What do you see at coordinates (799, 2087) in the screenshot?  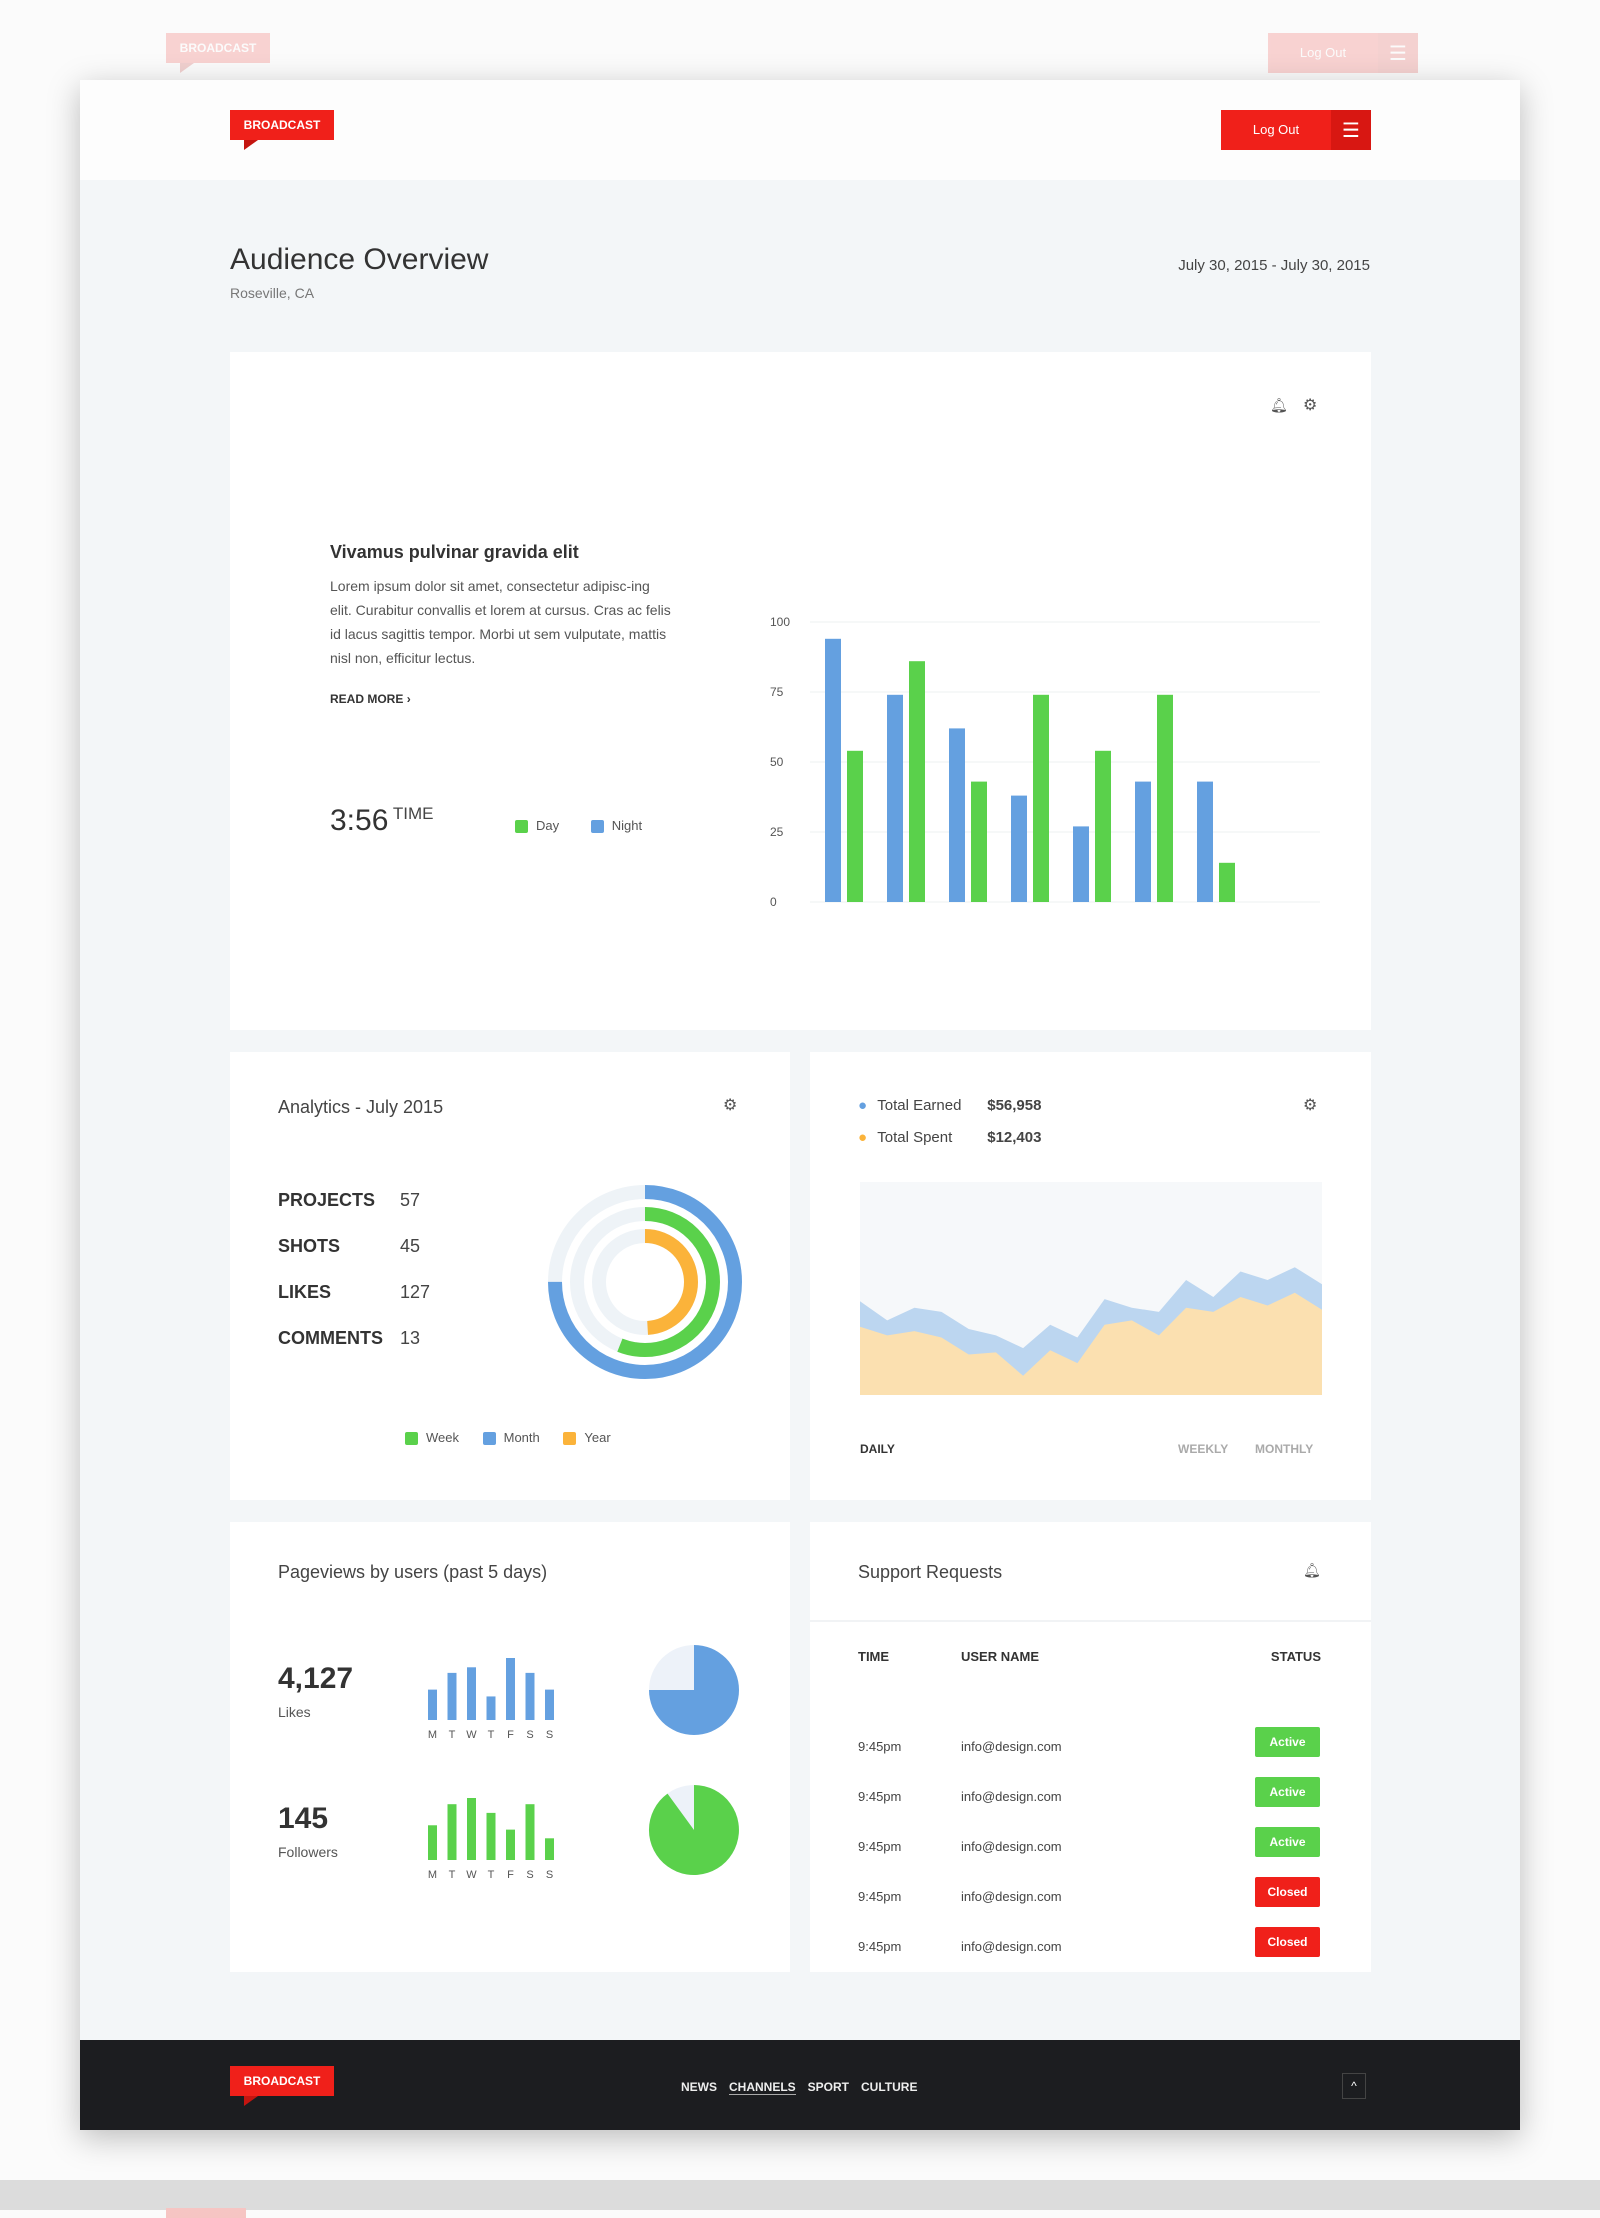 I see `footer-nav: NEWS CHANNELS SPORT CULTURE` at bounding box center [799, 2087].